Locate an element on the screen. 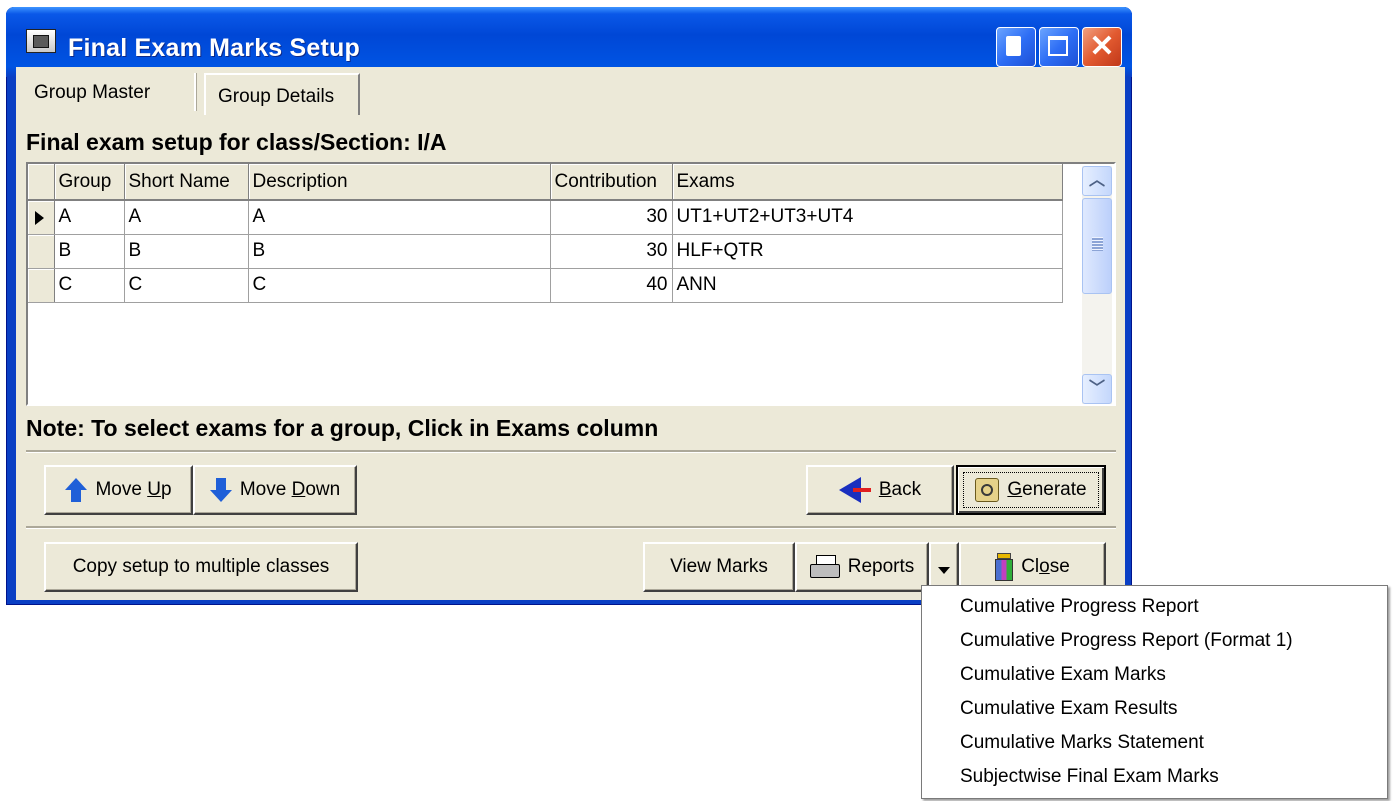 Image resolution: width=1394 pixels, height=801 pixels. column-header-group: Group is located at coordinates (89, 182).